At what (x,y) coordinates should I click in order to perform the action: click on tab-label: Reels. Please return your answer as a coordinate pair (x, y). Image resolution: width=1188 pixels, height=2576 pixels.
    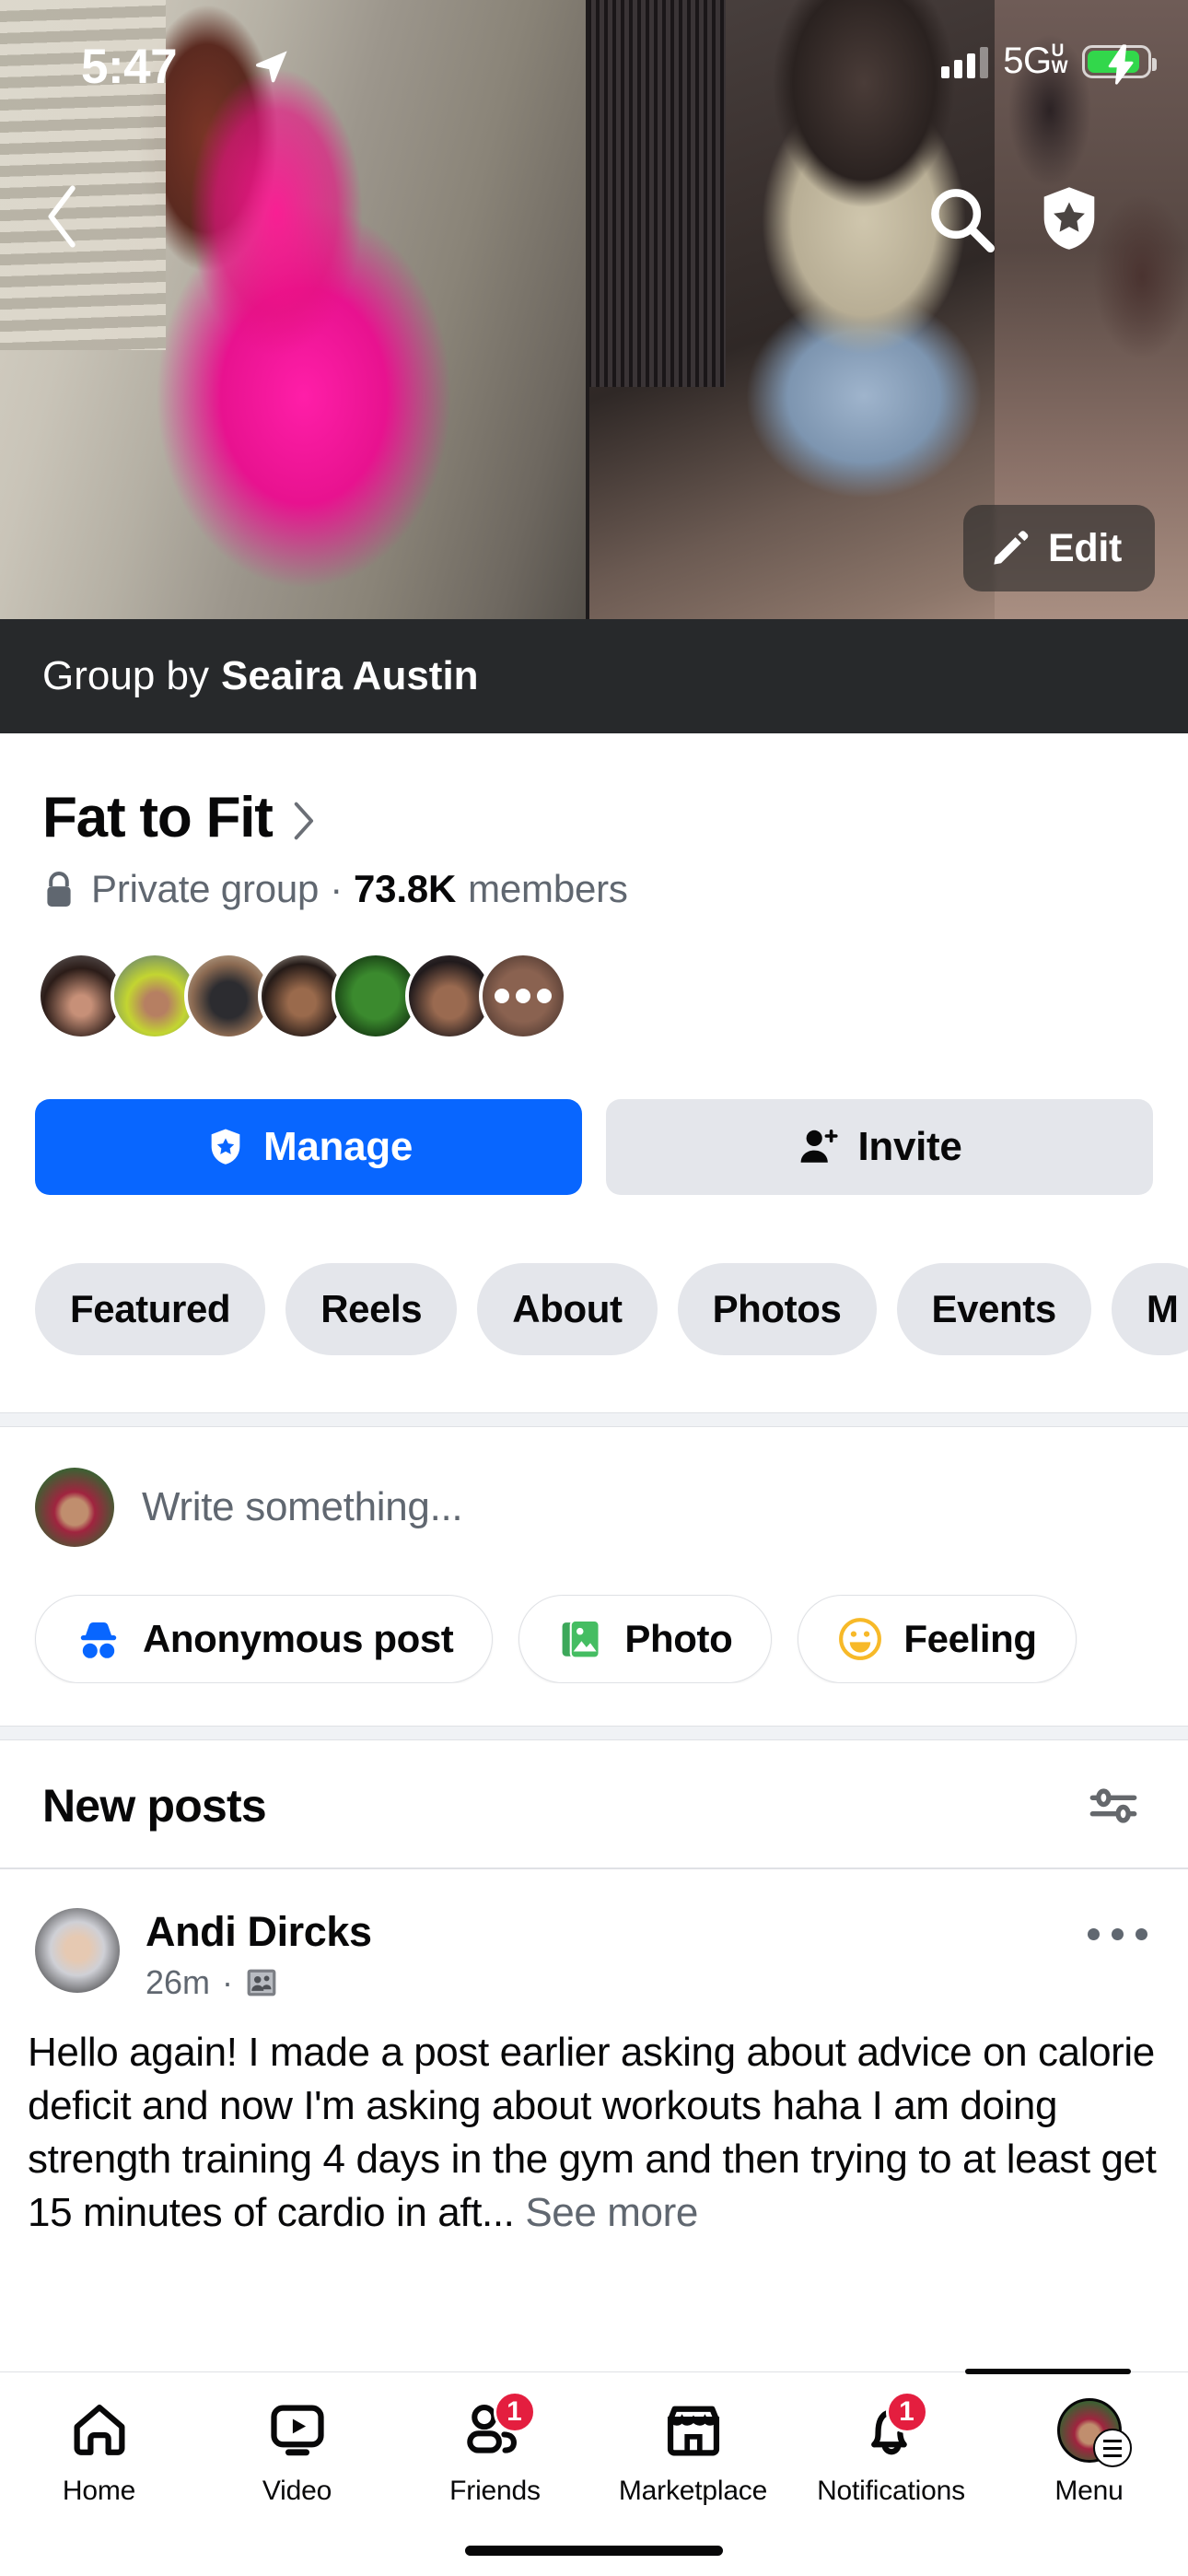
    Looking at the image, I should click on (371, 1308).